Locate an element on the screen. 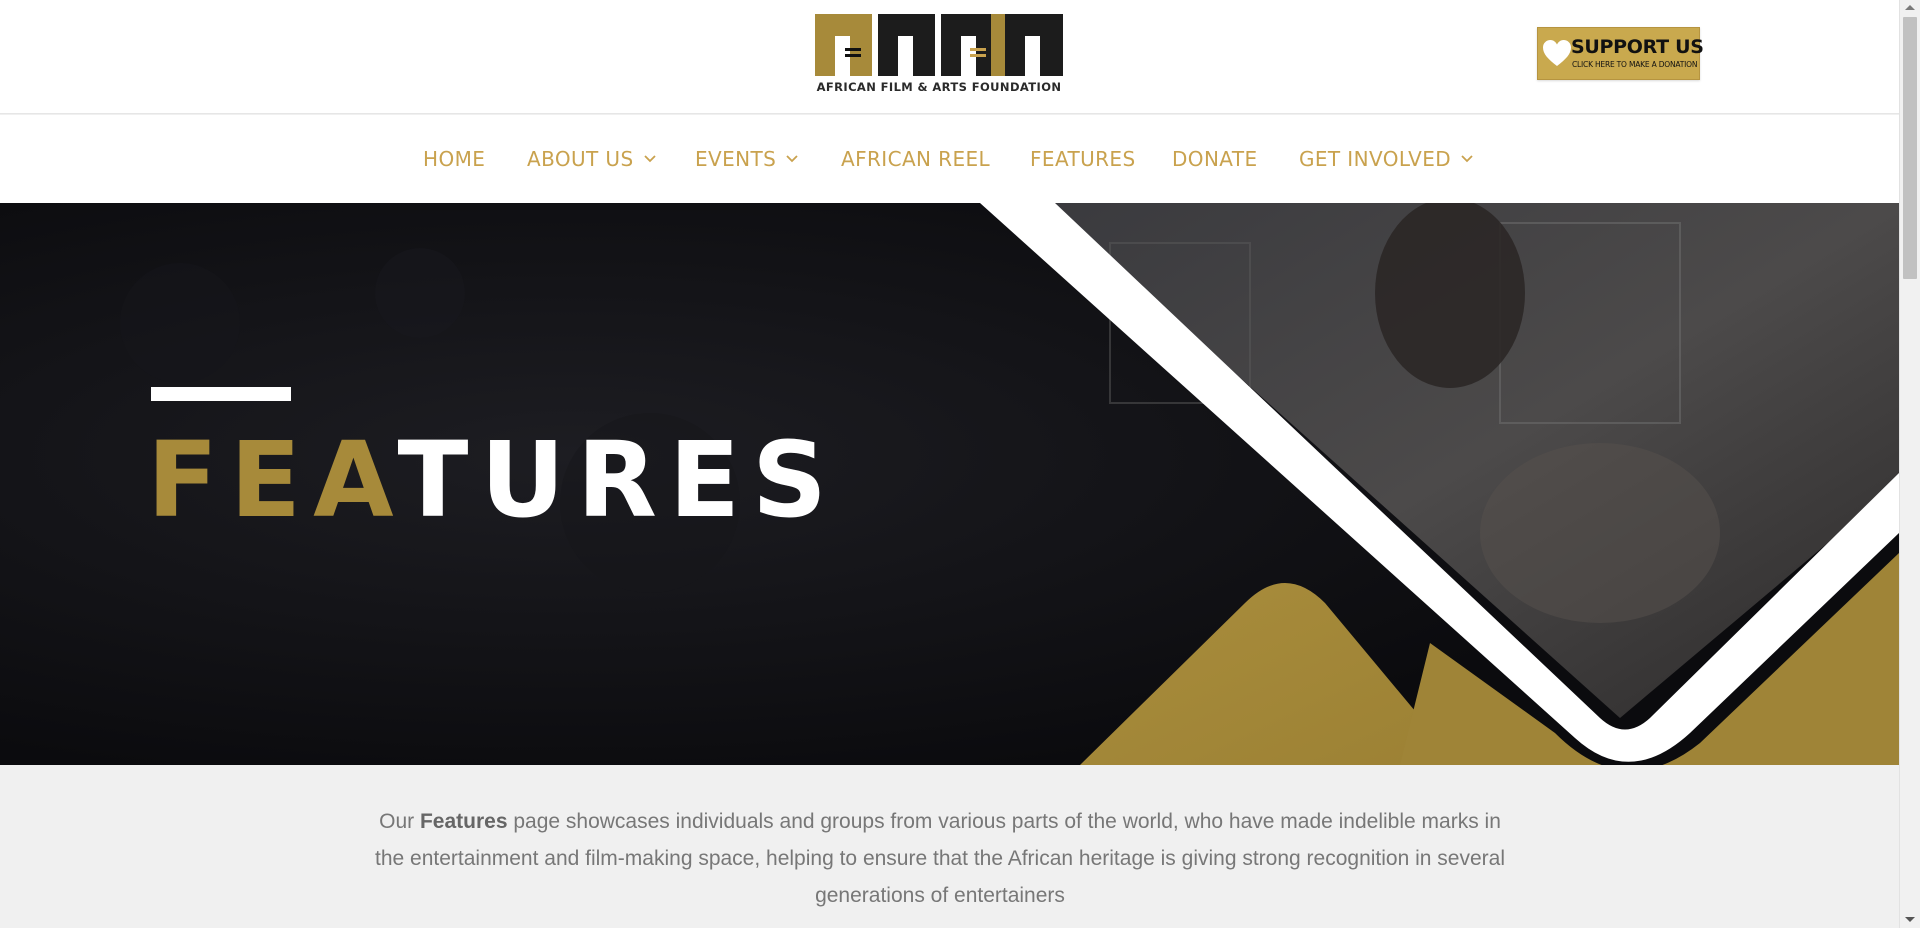 The height and width of the screenshot is (928, 1920). nav-item-label: AFRICAN REEL is located at coordinates (916, 159).